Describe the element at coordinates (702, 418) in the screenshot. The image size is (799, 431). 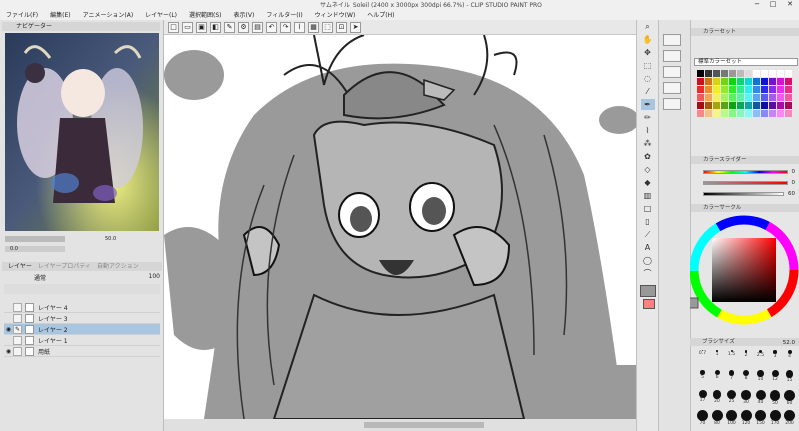
I see `brush-size-option: 70` at that location.